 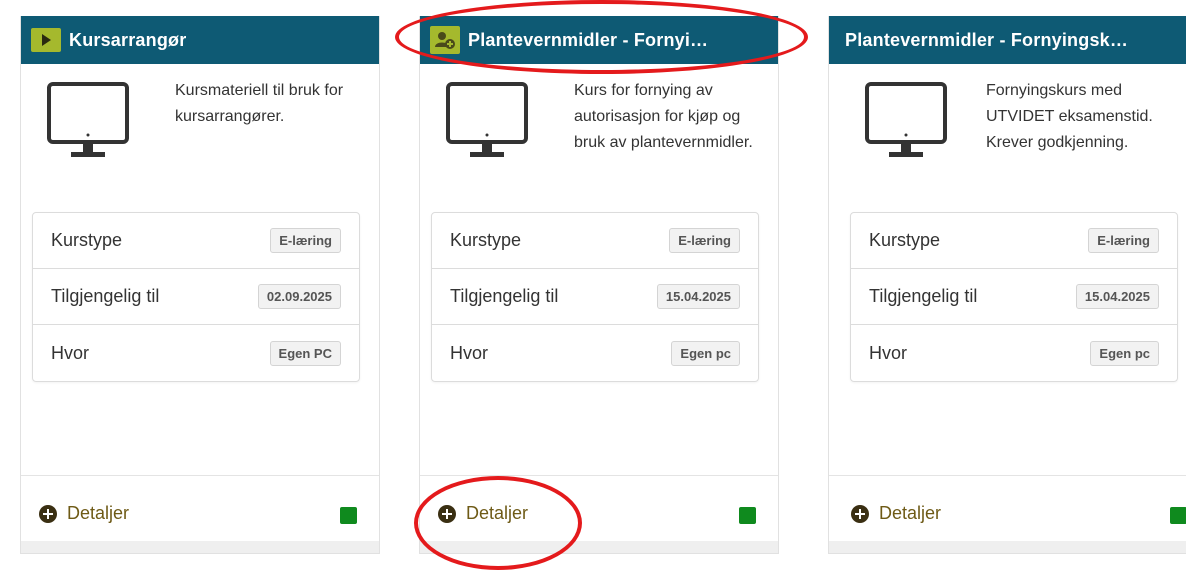 What do you see at coordinates (305, 353) in the screenshot?
I see `info-badge: Egen PC` at bounding box center [305, 353].